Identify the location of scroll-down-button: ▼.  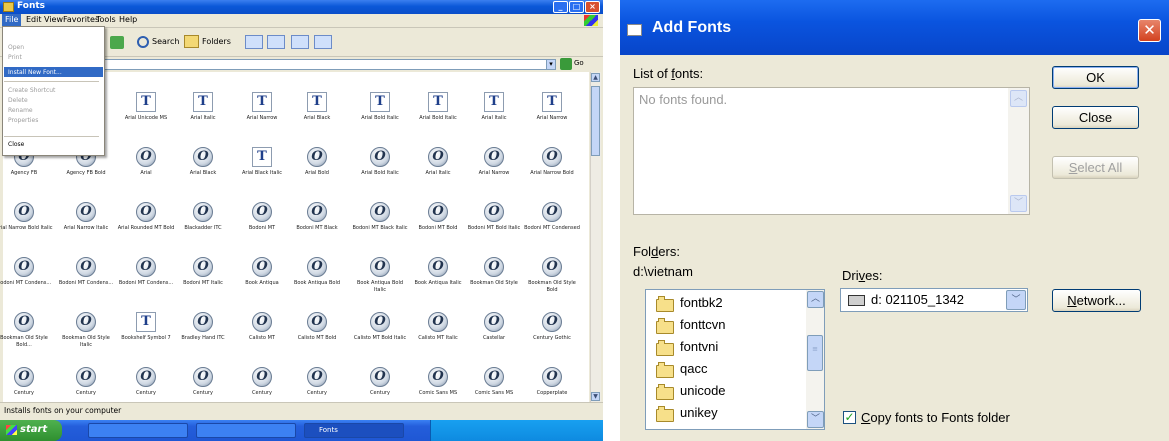
(595, 396).